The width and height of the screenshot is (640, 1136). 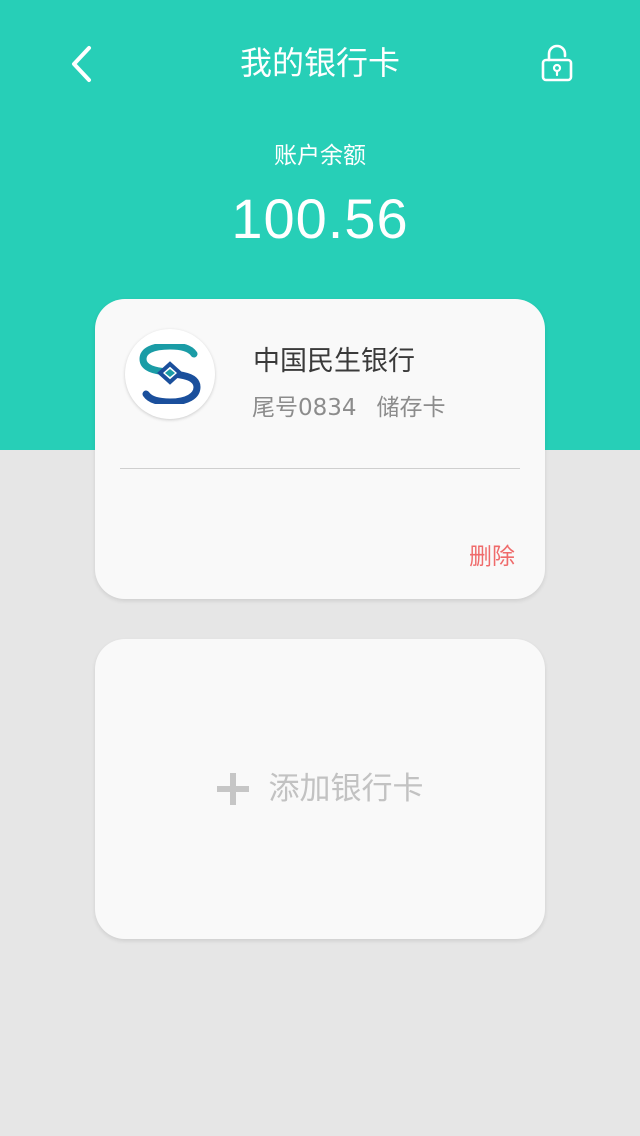 I want to click on lock-button, so click(x=557, y=63).